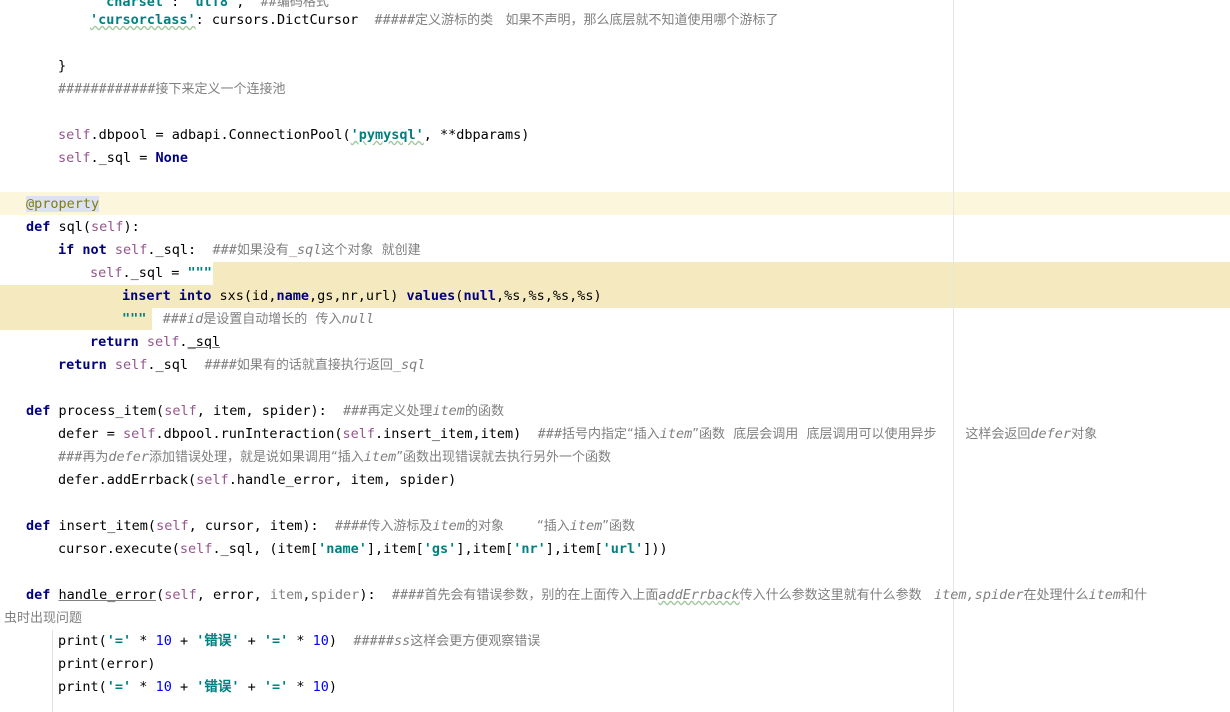 This screenshot has height=712, width=1230. Describe the element at coordinates (382, 641) in the screenshot. I see `code-token: #####ss` at that location.